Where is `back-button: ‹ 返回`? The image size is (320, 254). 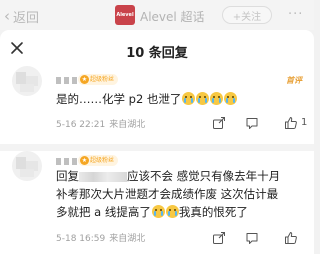 back-button: ‹ 返回 is located at coordinates (22, 17).